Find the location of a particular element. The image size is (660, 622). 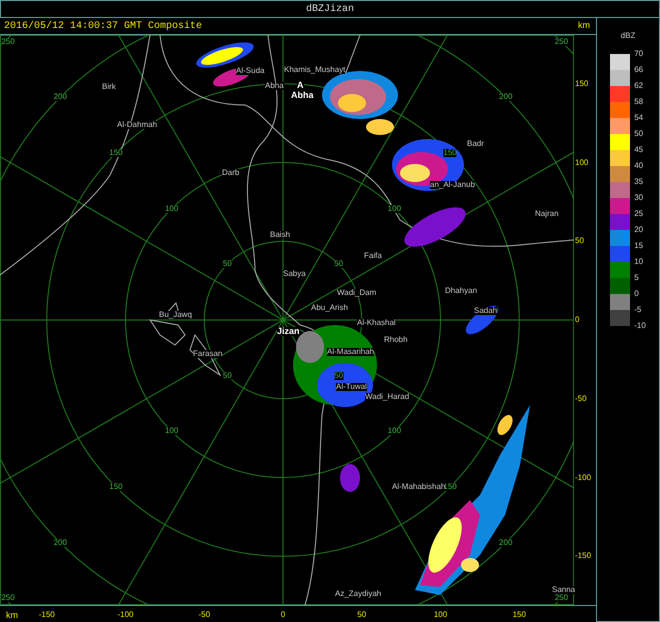

legend-value-label: -5 is located at coordinates (638, 310).